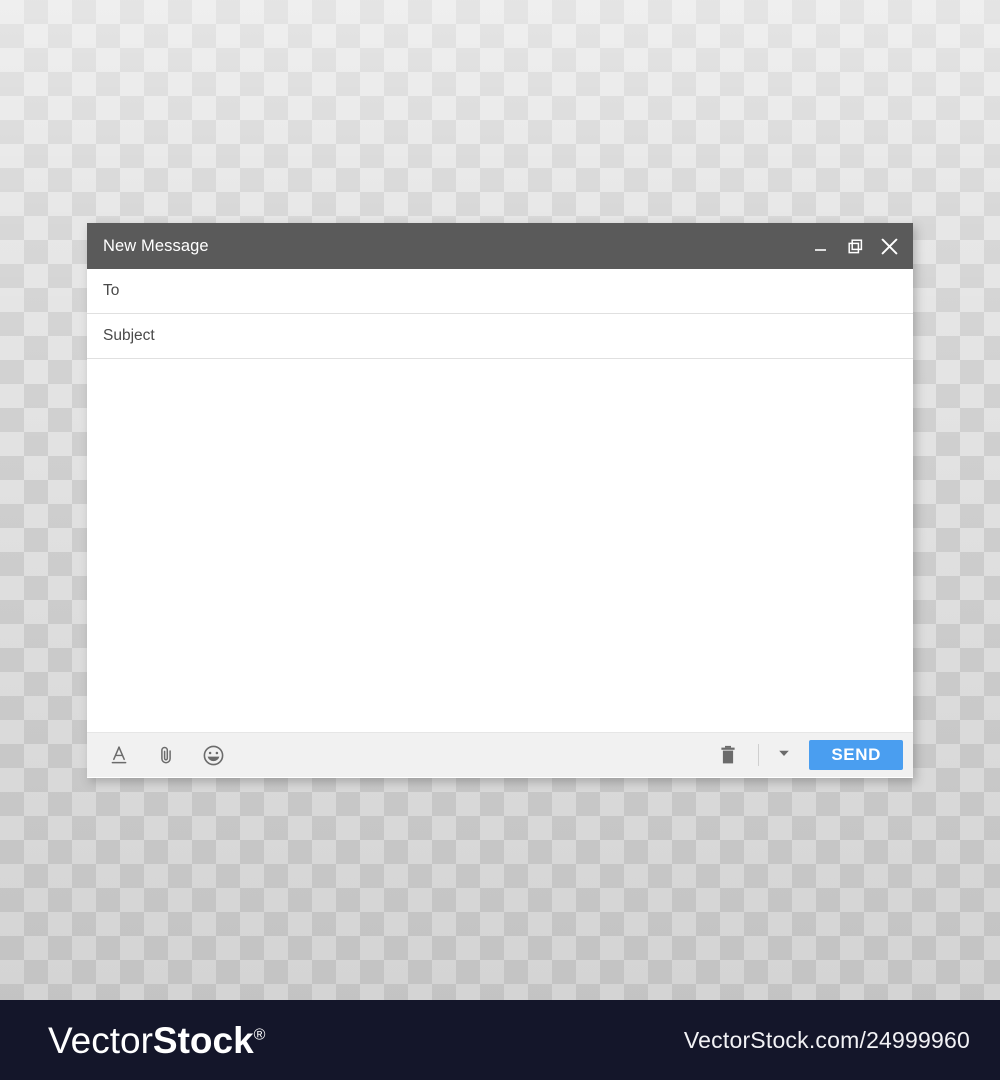 The image size is (1000, 1080). I want to click on toolbar-left-group, so click(166, 755).